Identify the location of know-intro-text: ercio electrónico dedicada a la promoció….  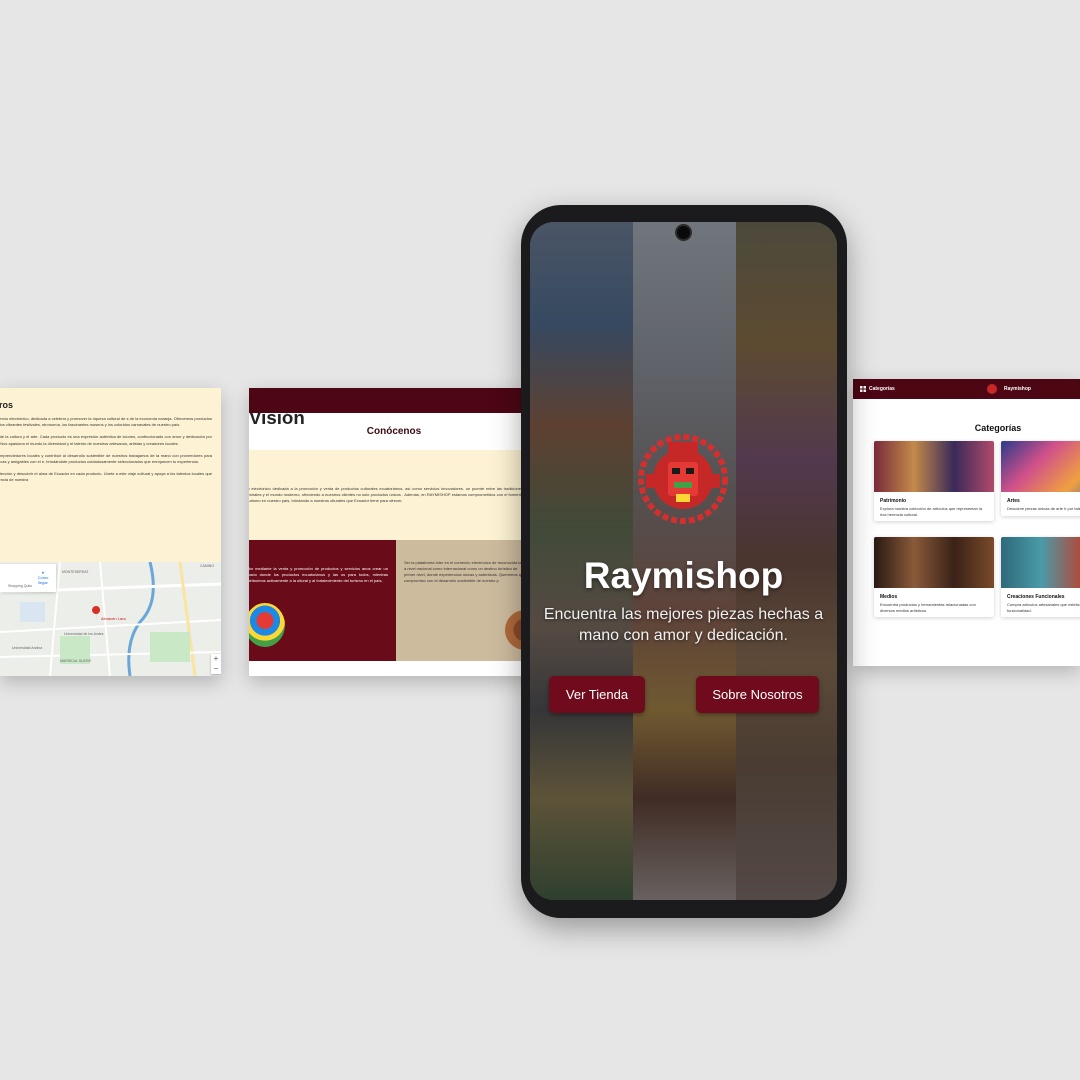
(386, 494).